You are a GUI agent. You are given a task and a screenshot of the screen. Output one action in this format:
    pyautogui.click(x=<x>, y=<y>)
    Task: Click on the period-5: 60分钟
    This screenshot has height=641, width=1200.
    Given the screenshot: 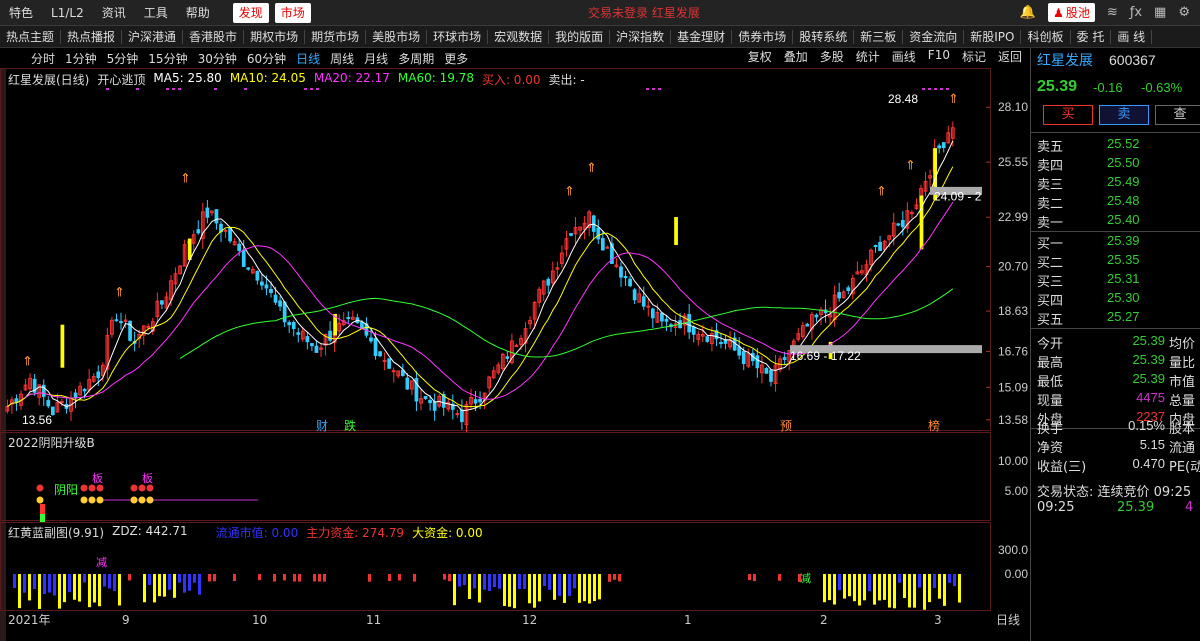 What is the action you would take?
    pyautogui.click(x=266, y=58)
    